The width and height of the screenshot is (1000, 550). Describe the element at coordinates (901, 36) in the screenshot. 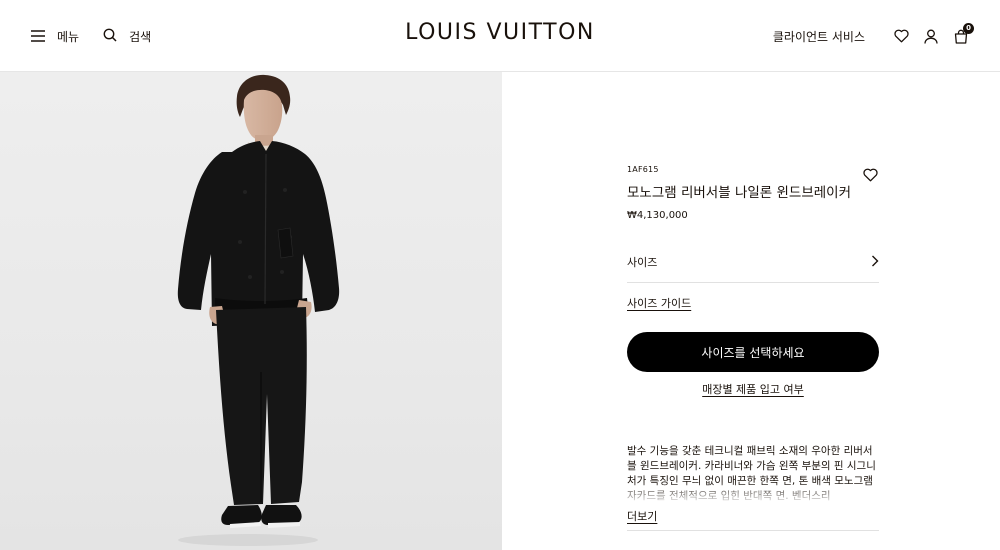

I see `heart-icon` at that location.